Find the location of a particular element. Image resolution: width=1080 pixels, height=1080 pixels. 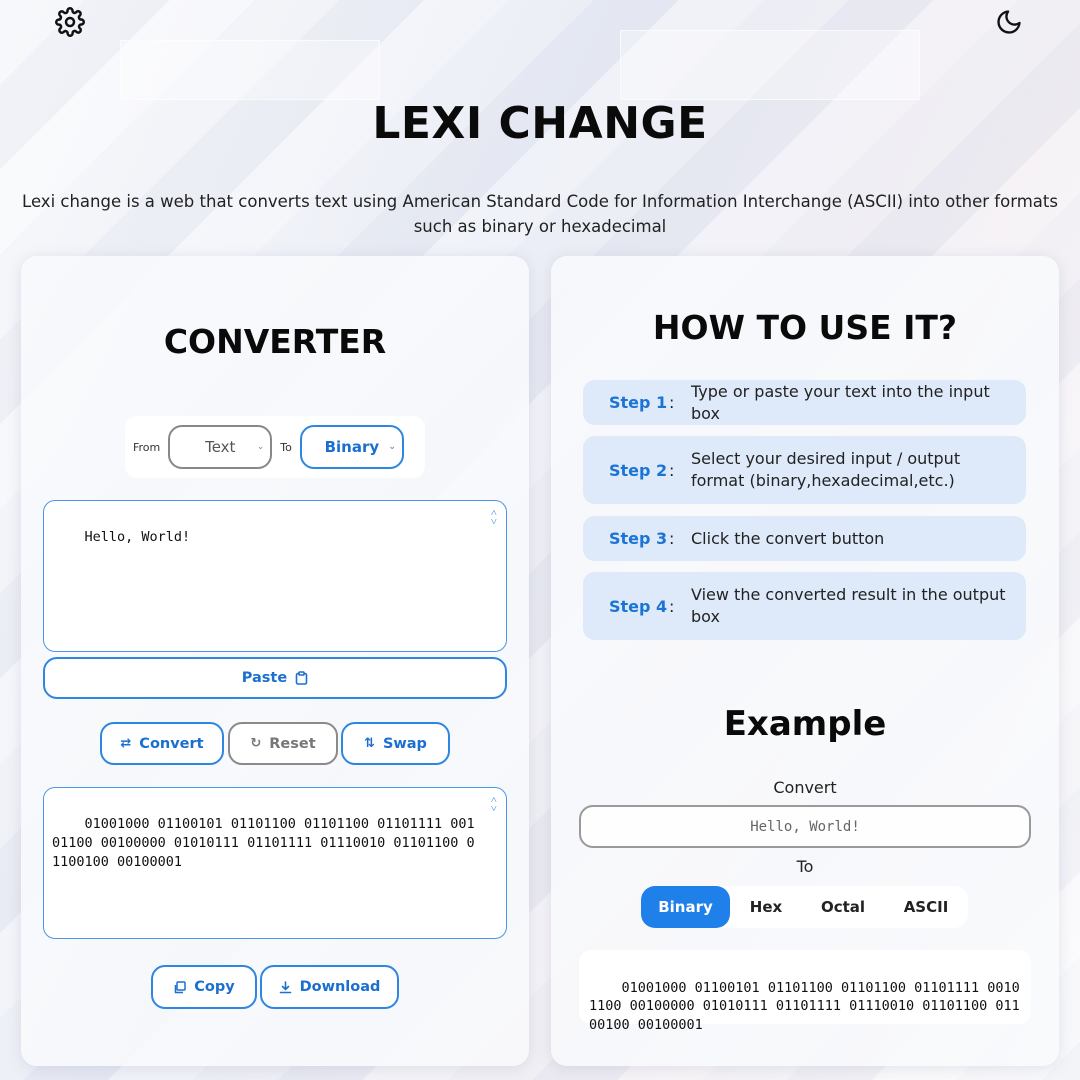

paste-button: Paste is located at coordinates (275, 678).